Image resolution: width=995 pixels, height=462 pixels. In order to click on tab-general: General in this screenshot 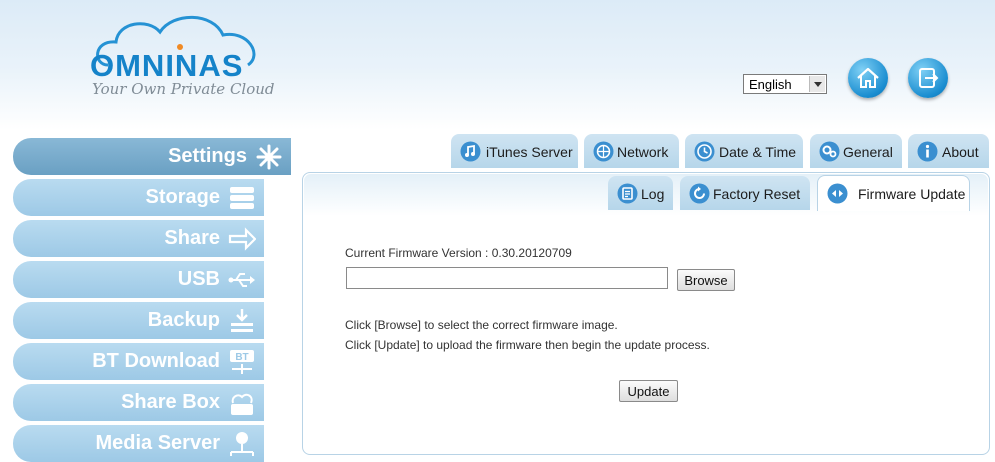, I will do `click(856, 151)`.